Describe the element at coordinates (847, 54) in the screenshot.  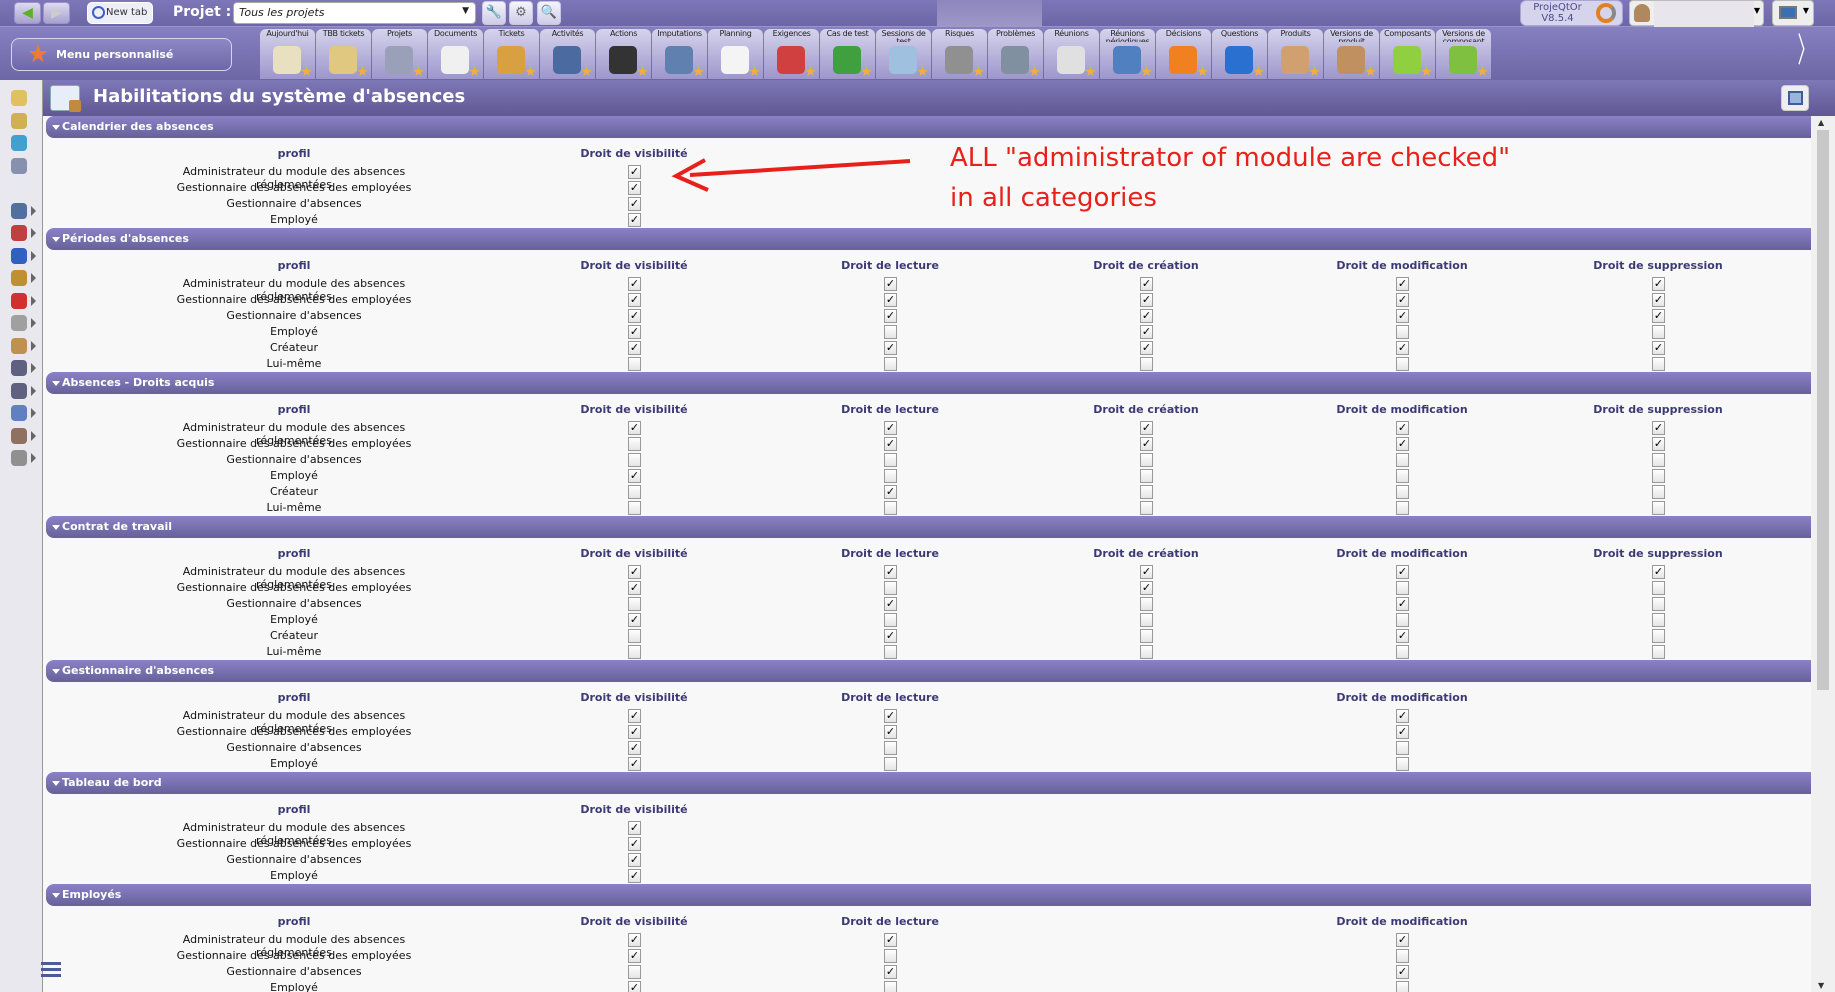
I see `toolbar-button: Cas de test` at that location.